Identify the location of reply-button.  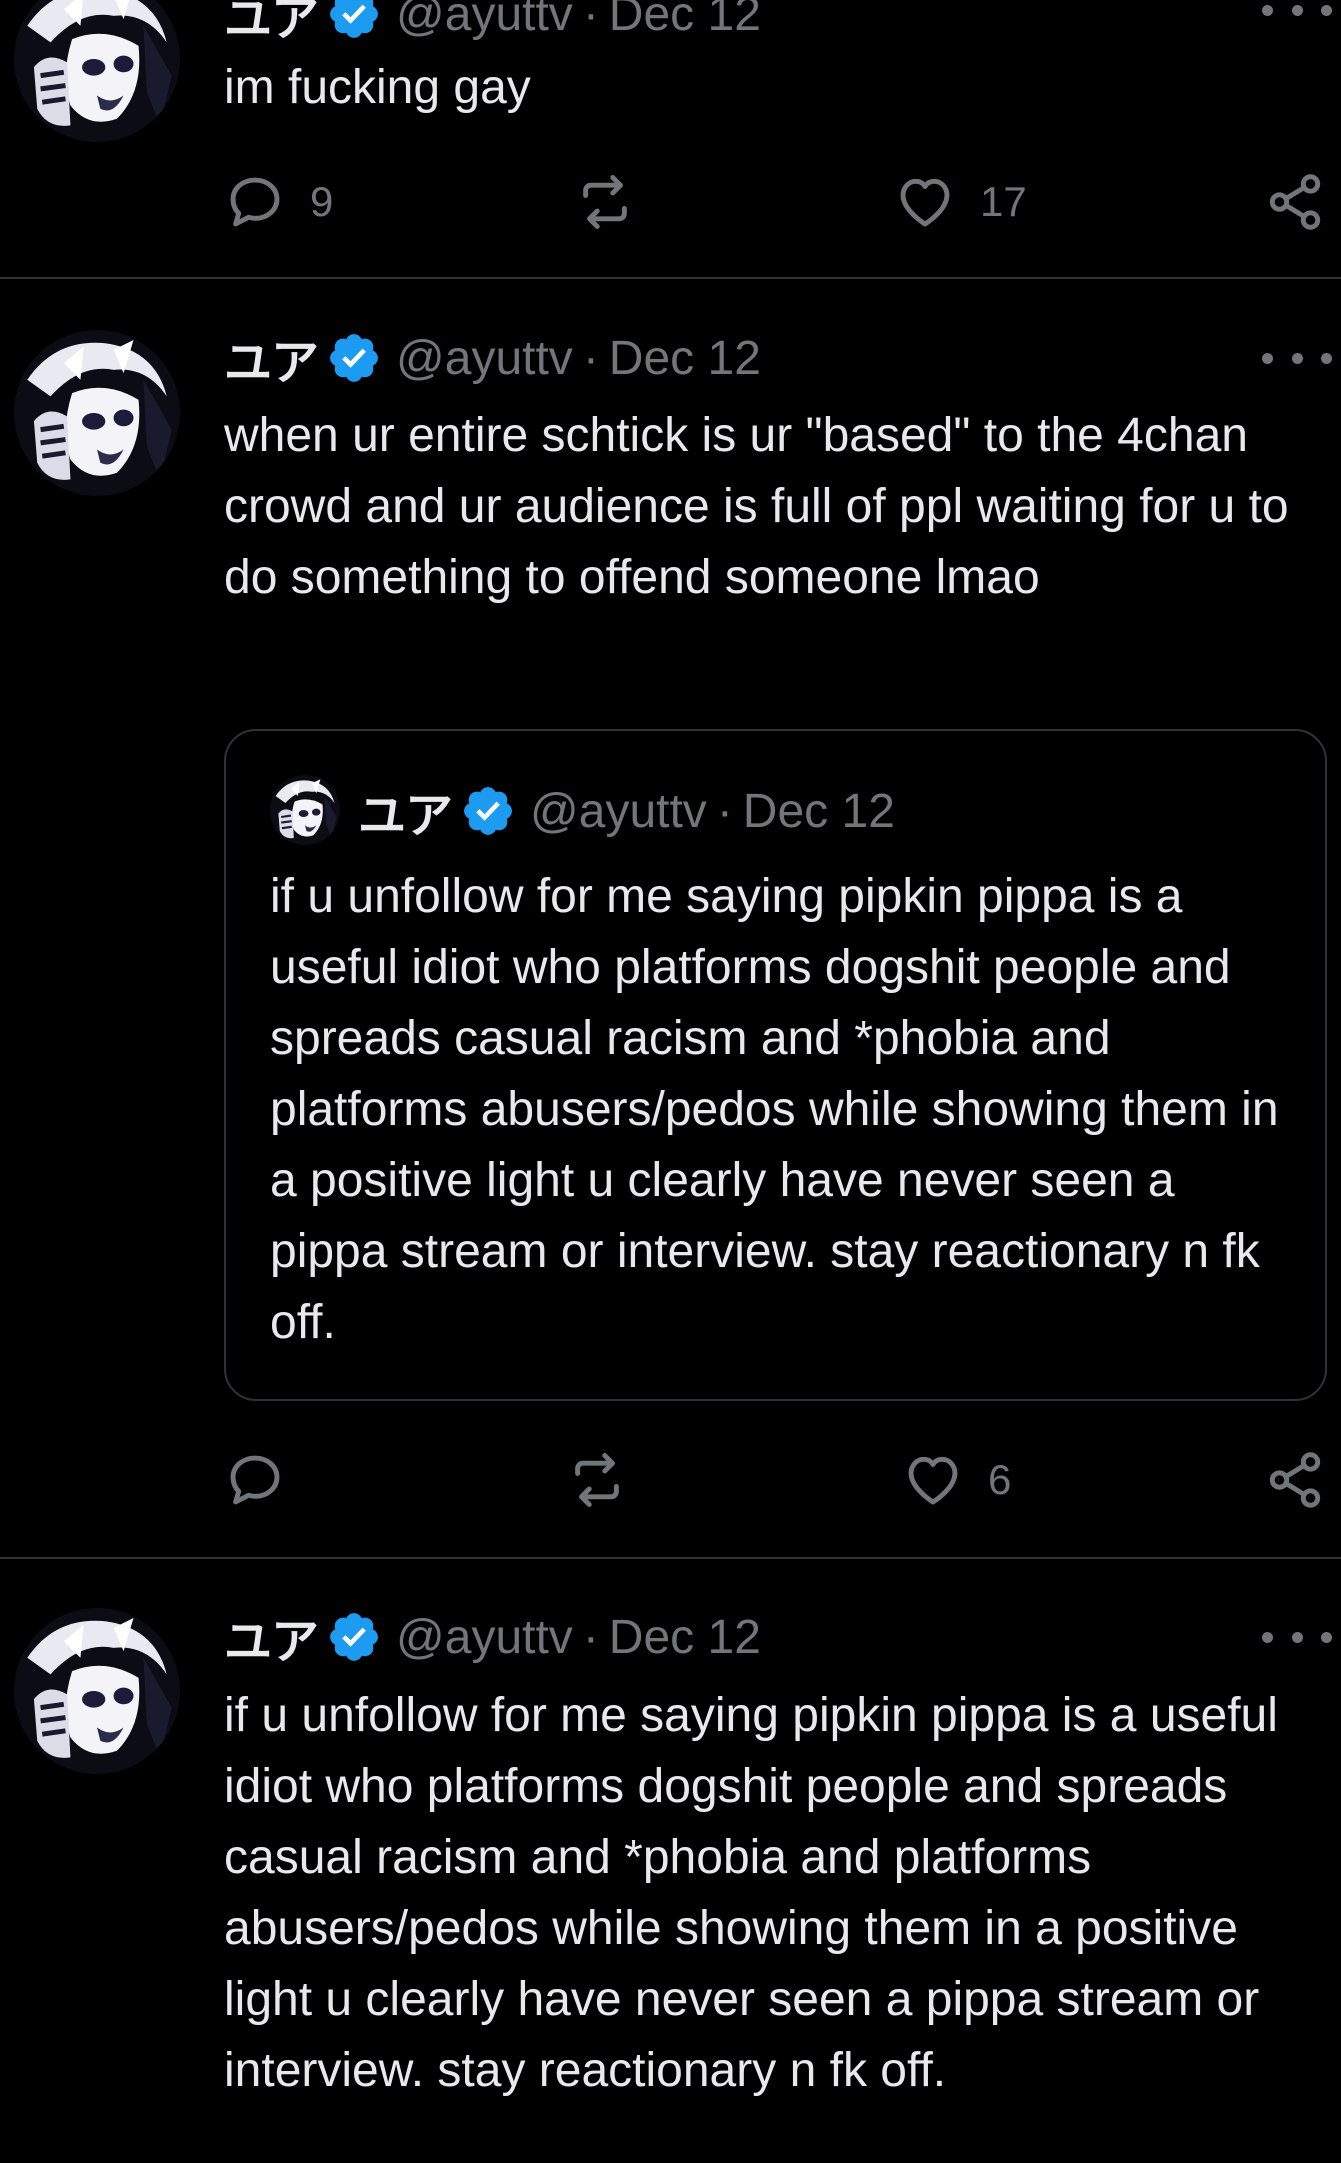
(255, 1480).